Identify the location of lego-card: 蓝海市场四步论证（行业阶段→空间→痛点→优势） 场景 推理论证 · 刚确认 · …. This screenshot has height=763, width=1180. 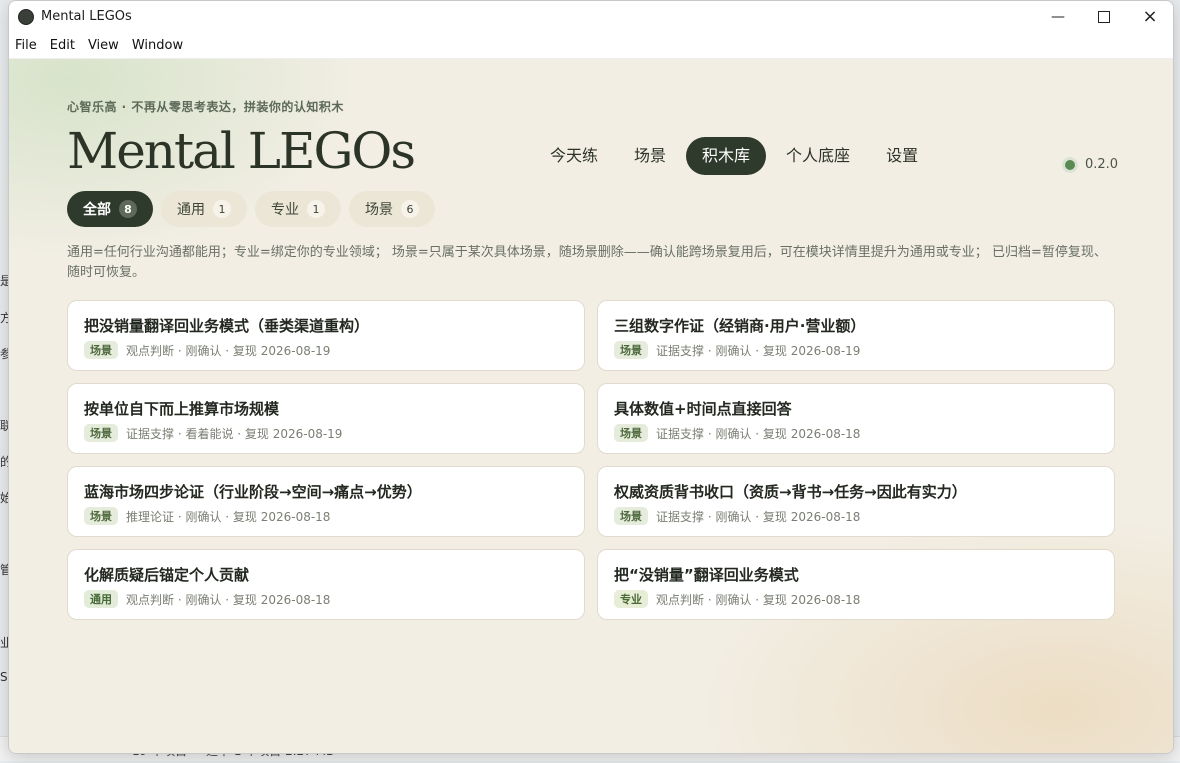
(326, 501).